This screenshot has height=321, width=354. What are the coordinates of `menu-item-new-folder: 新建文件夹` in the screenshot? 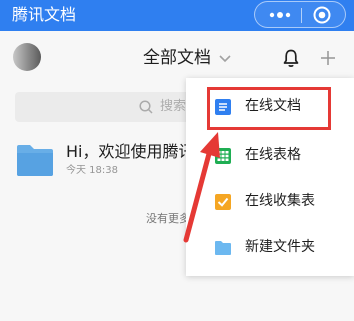 It's located at (270, 248).